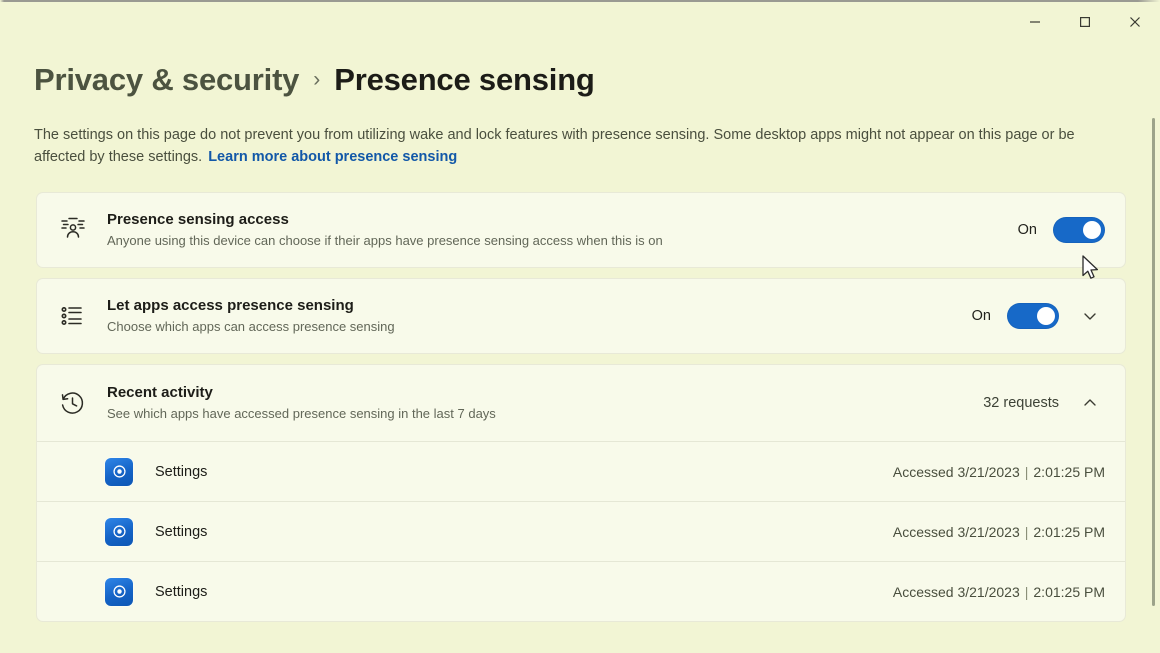 This screenshot has width=1160, height=653. Describe the element at coordinates (1033, 316) in the screenshot. I see `let-apps-access-toggle` at that location.